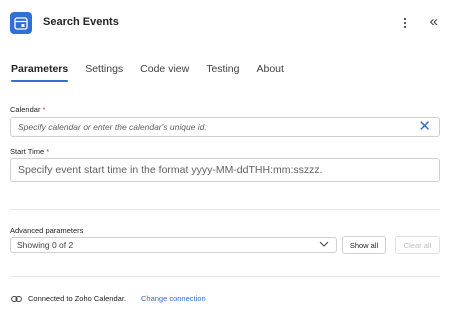  Describe the element at coordinates (324, 244) in the screenshot. I see `chevron-down-icon` at that location.